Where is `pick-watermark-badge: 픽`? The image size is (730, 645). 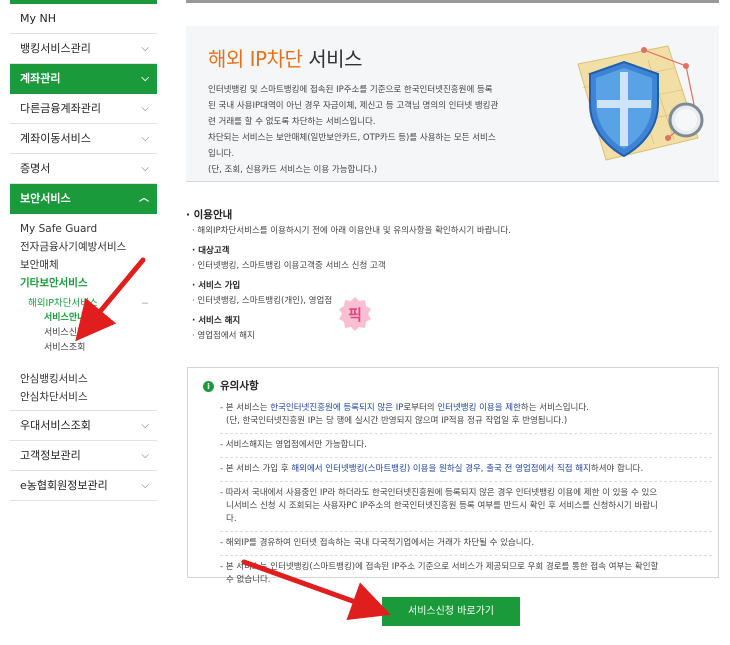
pick-watermark-badge: 픽 is located at coordinates (355, 314).